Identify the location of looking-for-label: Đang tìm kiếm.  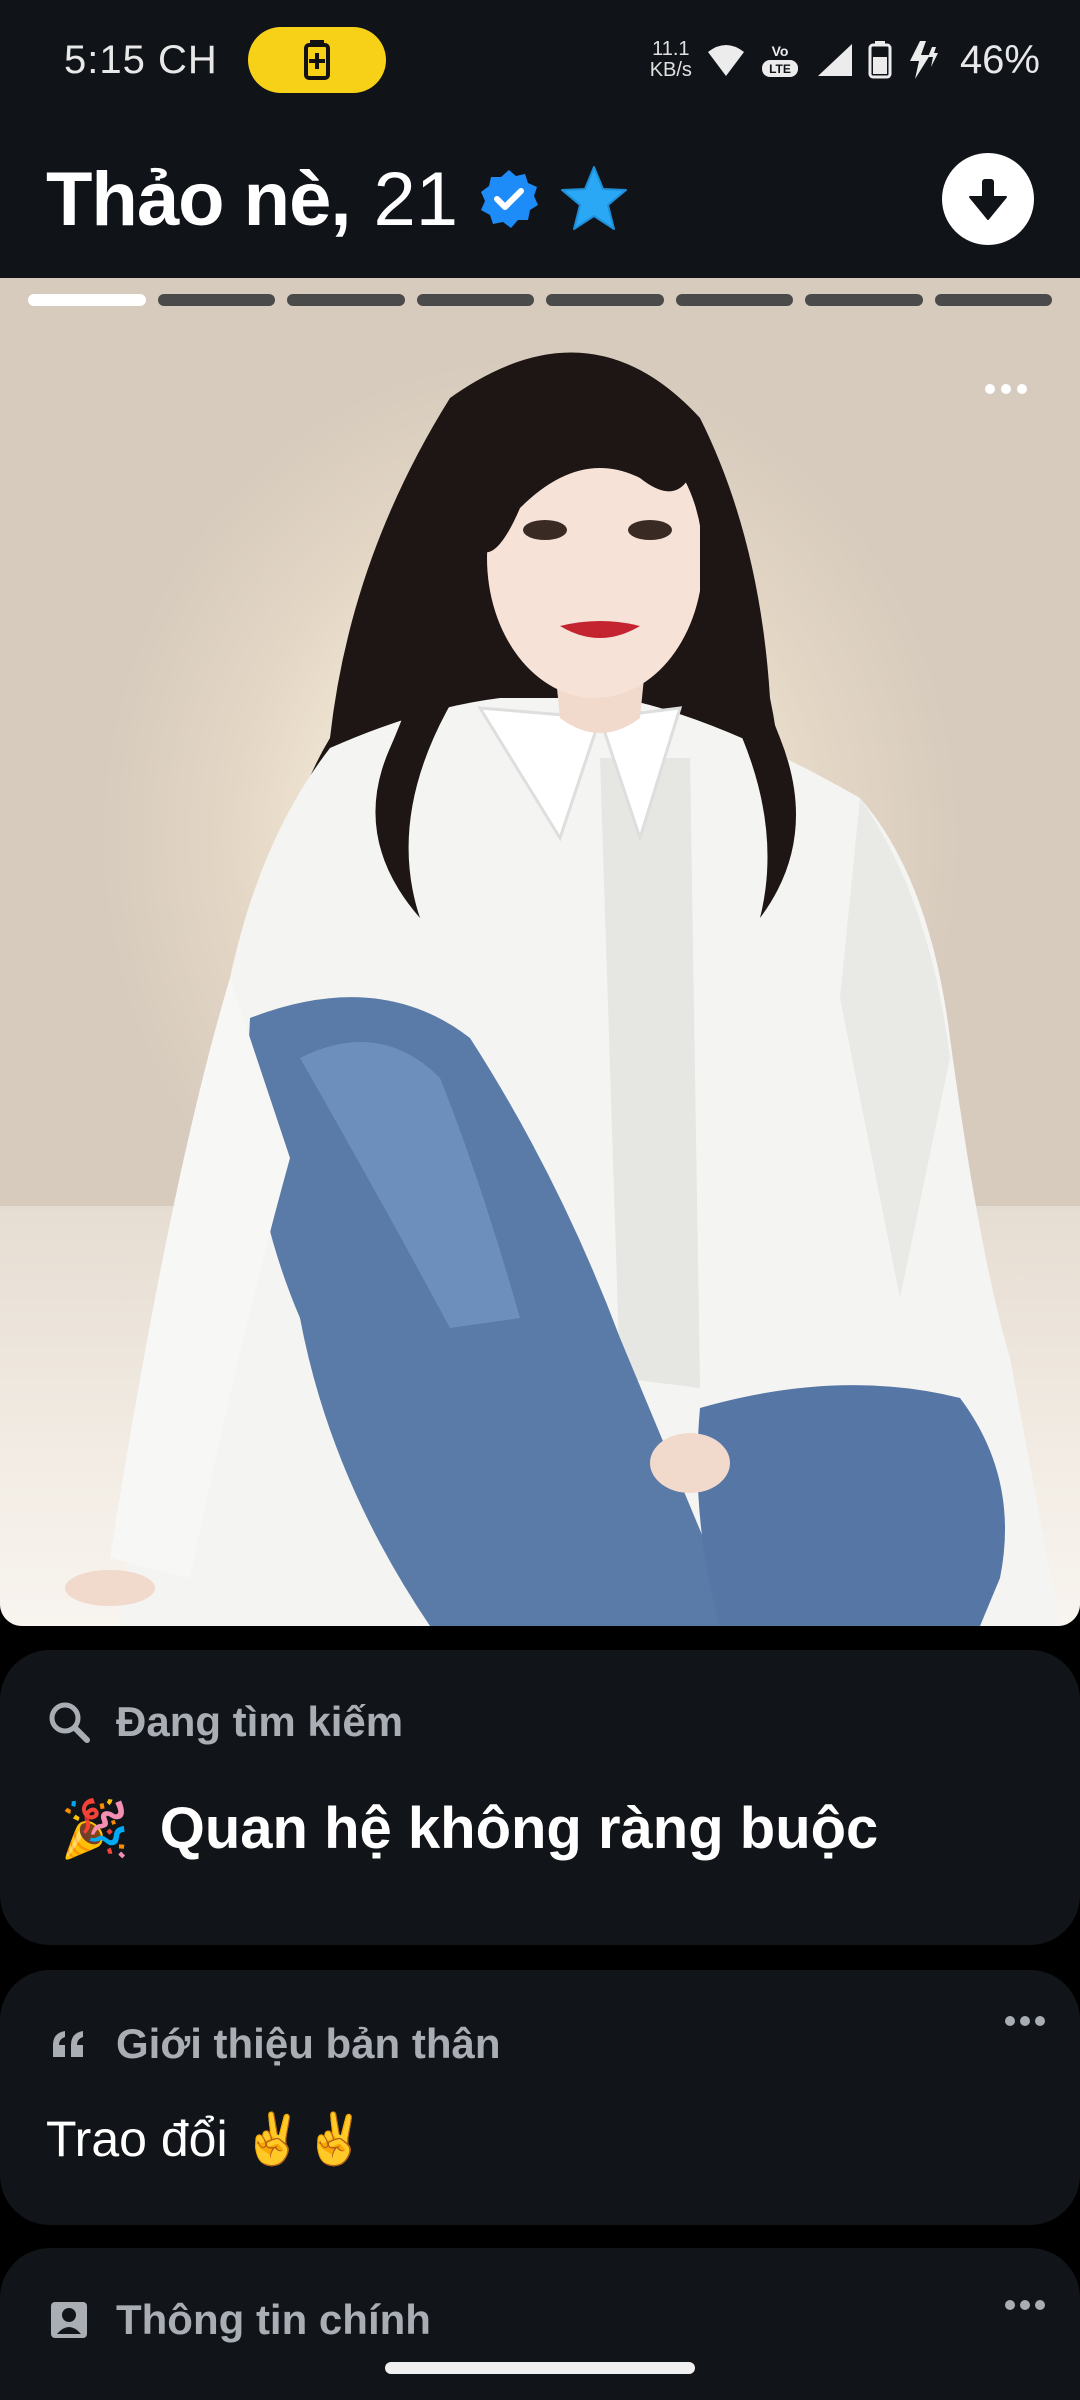
(260, 1721).